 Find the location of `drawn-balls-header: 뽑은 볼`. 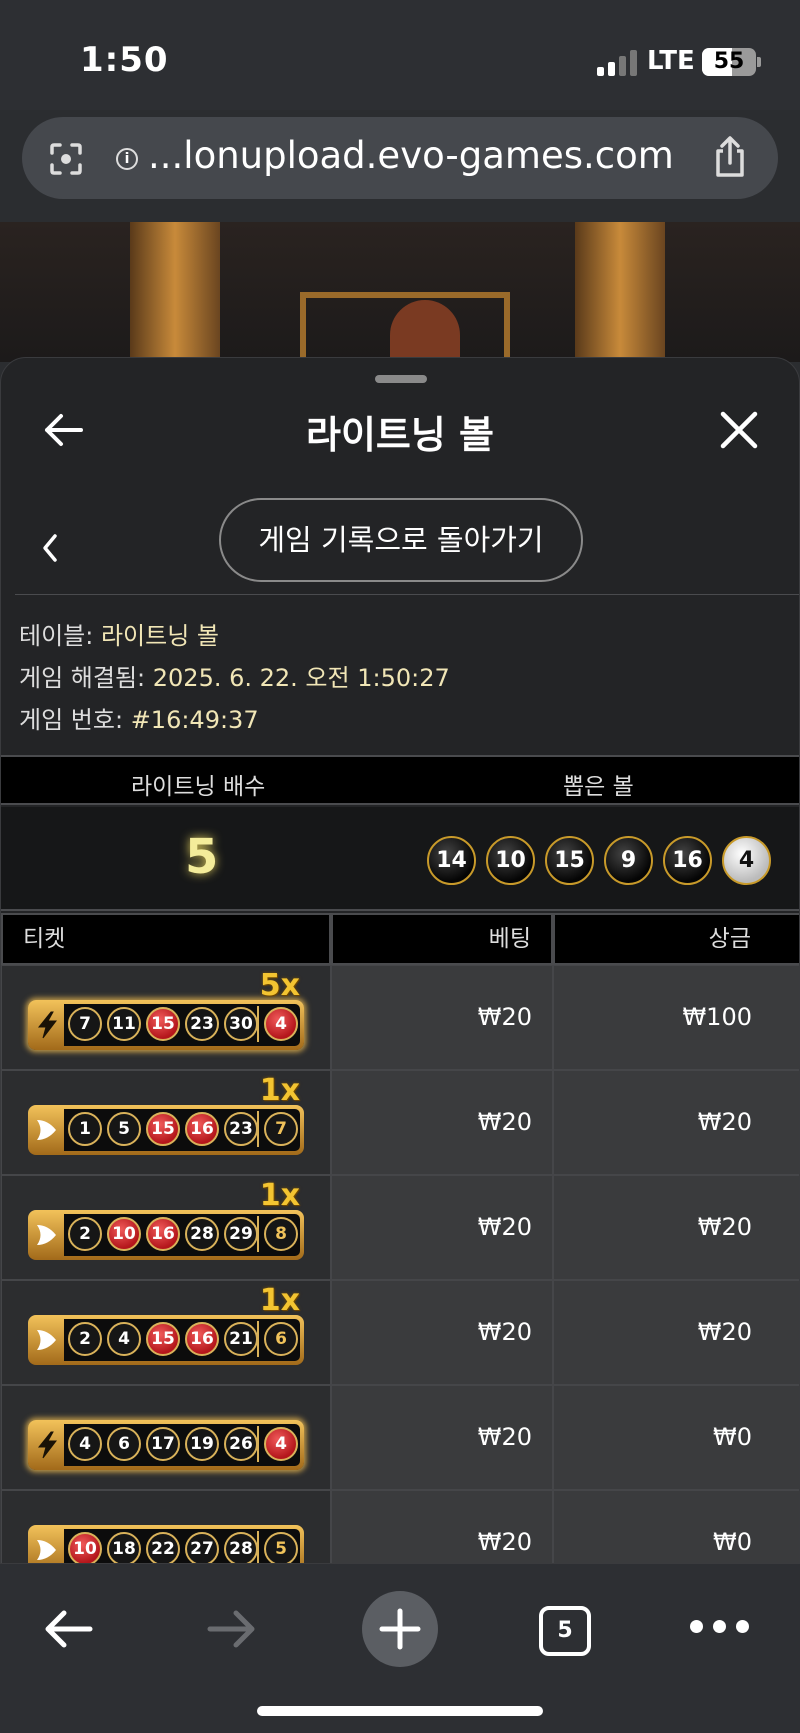

drawn-balls-header: 뽑은 볼 is located at coordinates (598, 787).